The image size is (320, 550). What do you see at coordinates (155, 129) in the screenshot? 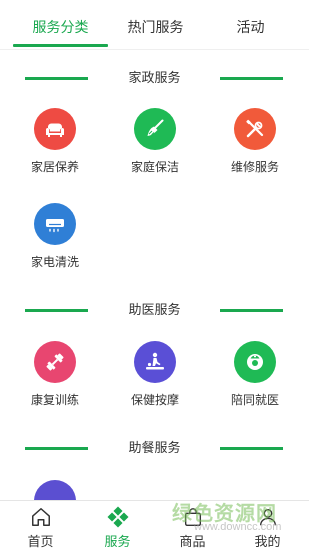
I see `broom-icon` at bounding box center [155, 129].